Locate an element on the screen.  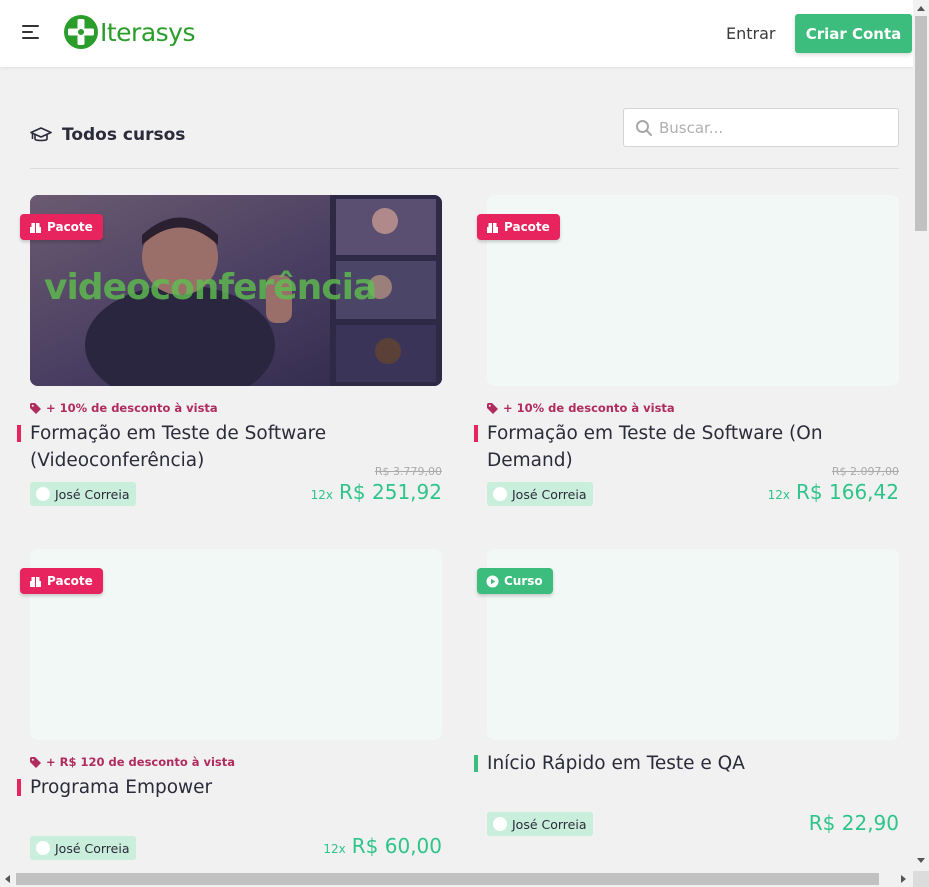
vertical-scroll-thumb is located at coordinates (921, 123).